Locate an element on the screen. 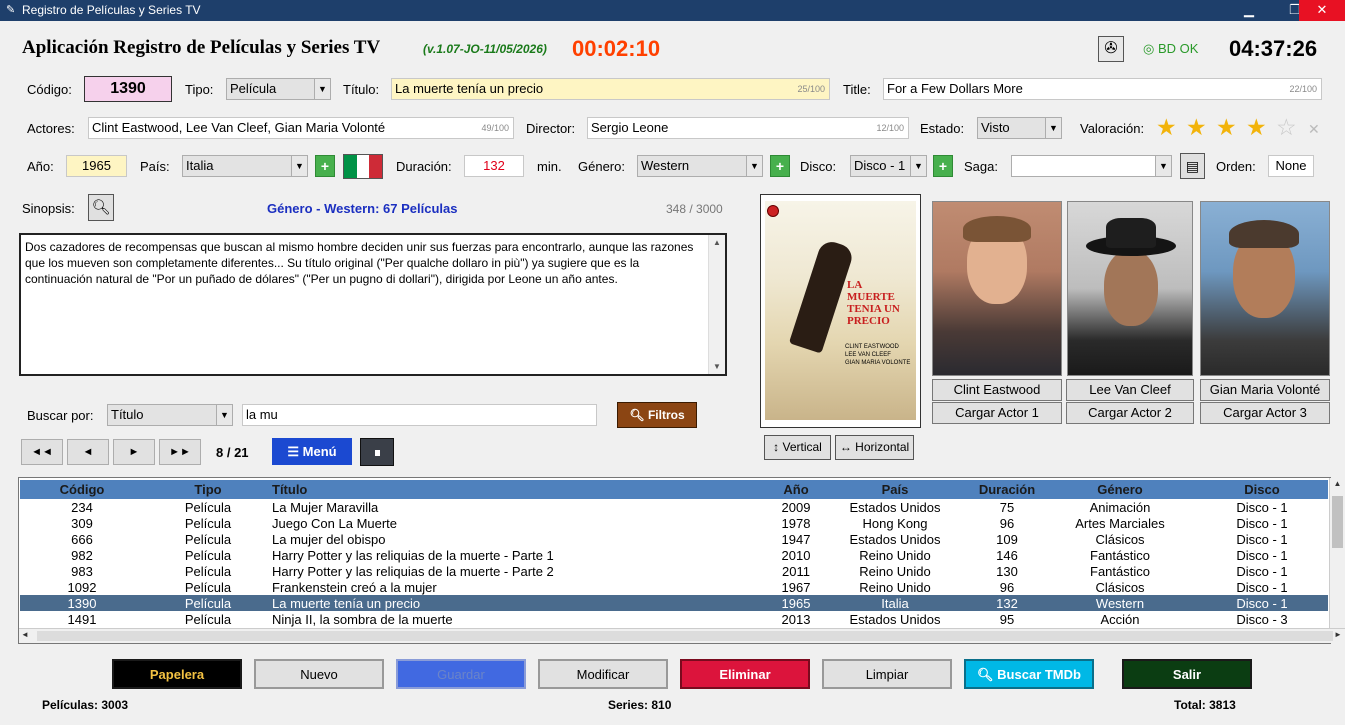  disco-select: Disco - 1 ▼ is located at coordinates (888, 166).